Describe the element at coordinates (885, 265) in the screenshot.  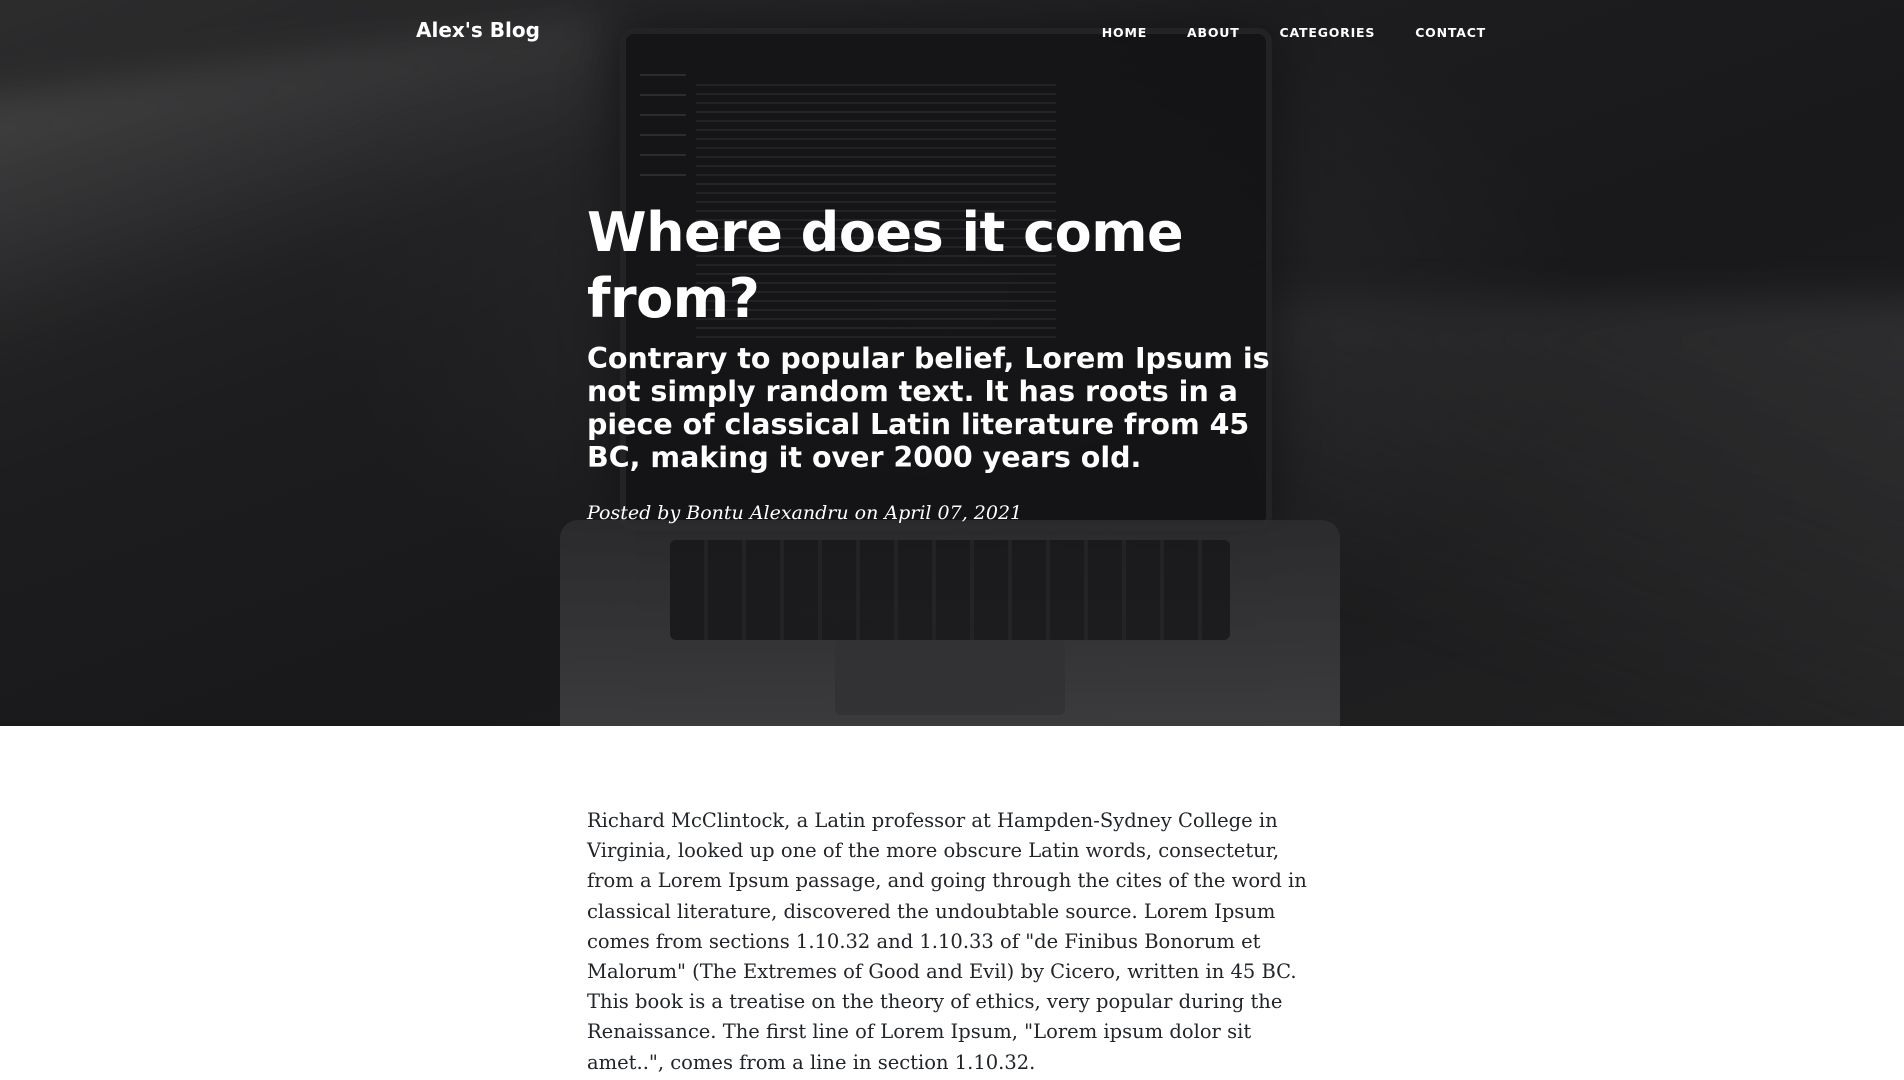
I see `post-title: Where does it come from?` at that location.